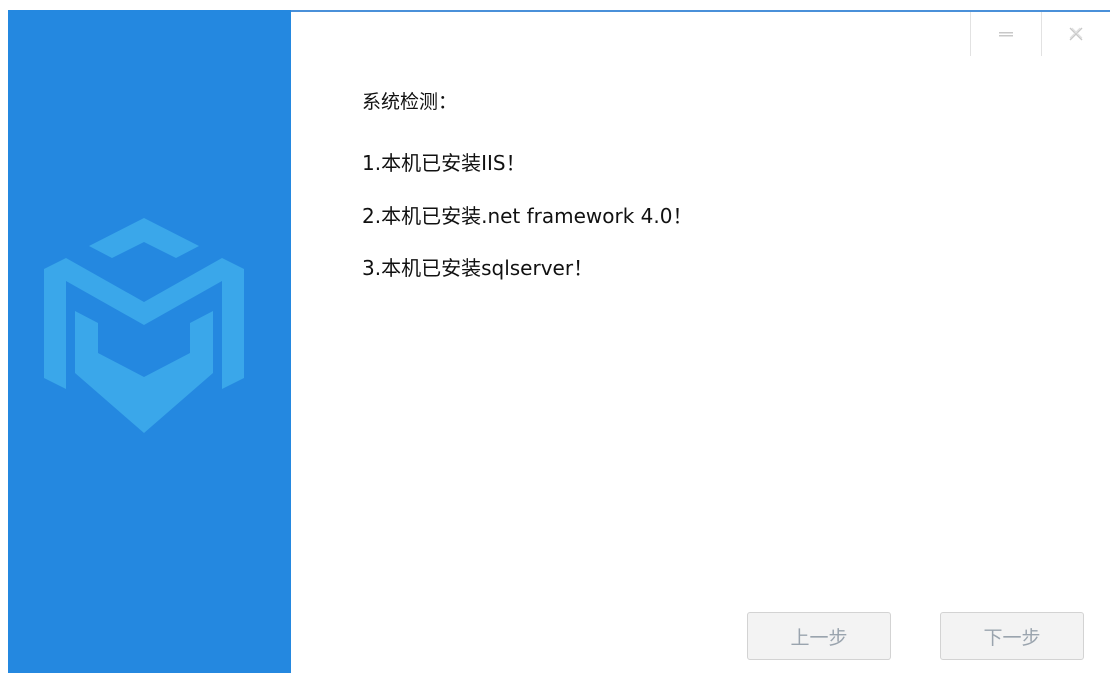 Image resolution: width=1110 pixels, height=673 pixels. Describe the element at coordinates (444, 163) in the screenshot. I see `check-item-iis: 1.本机已安装IIS！` at that location.